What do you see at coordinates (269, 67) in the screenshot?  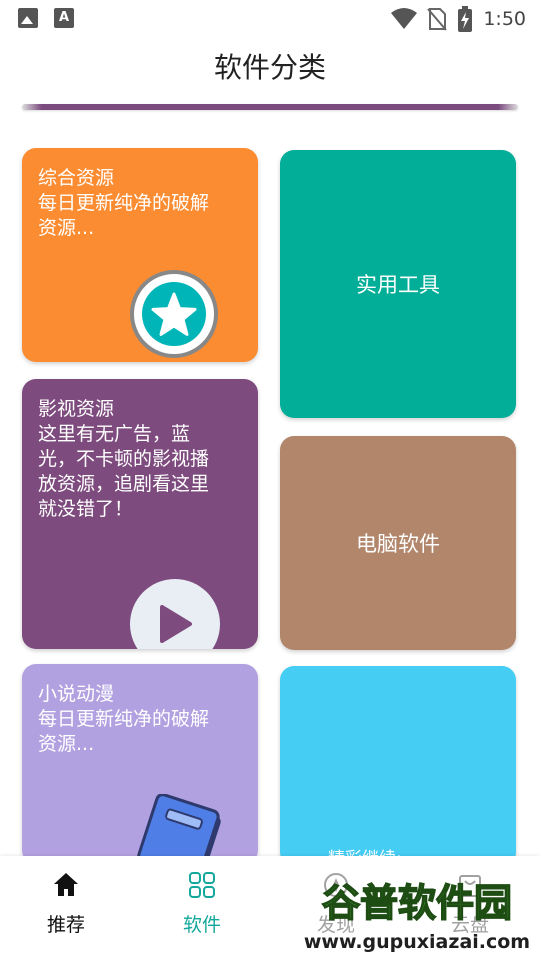 I see `page-title: 软件分类` at bounding box center [269, 67].